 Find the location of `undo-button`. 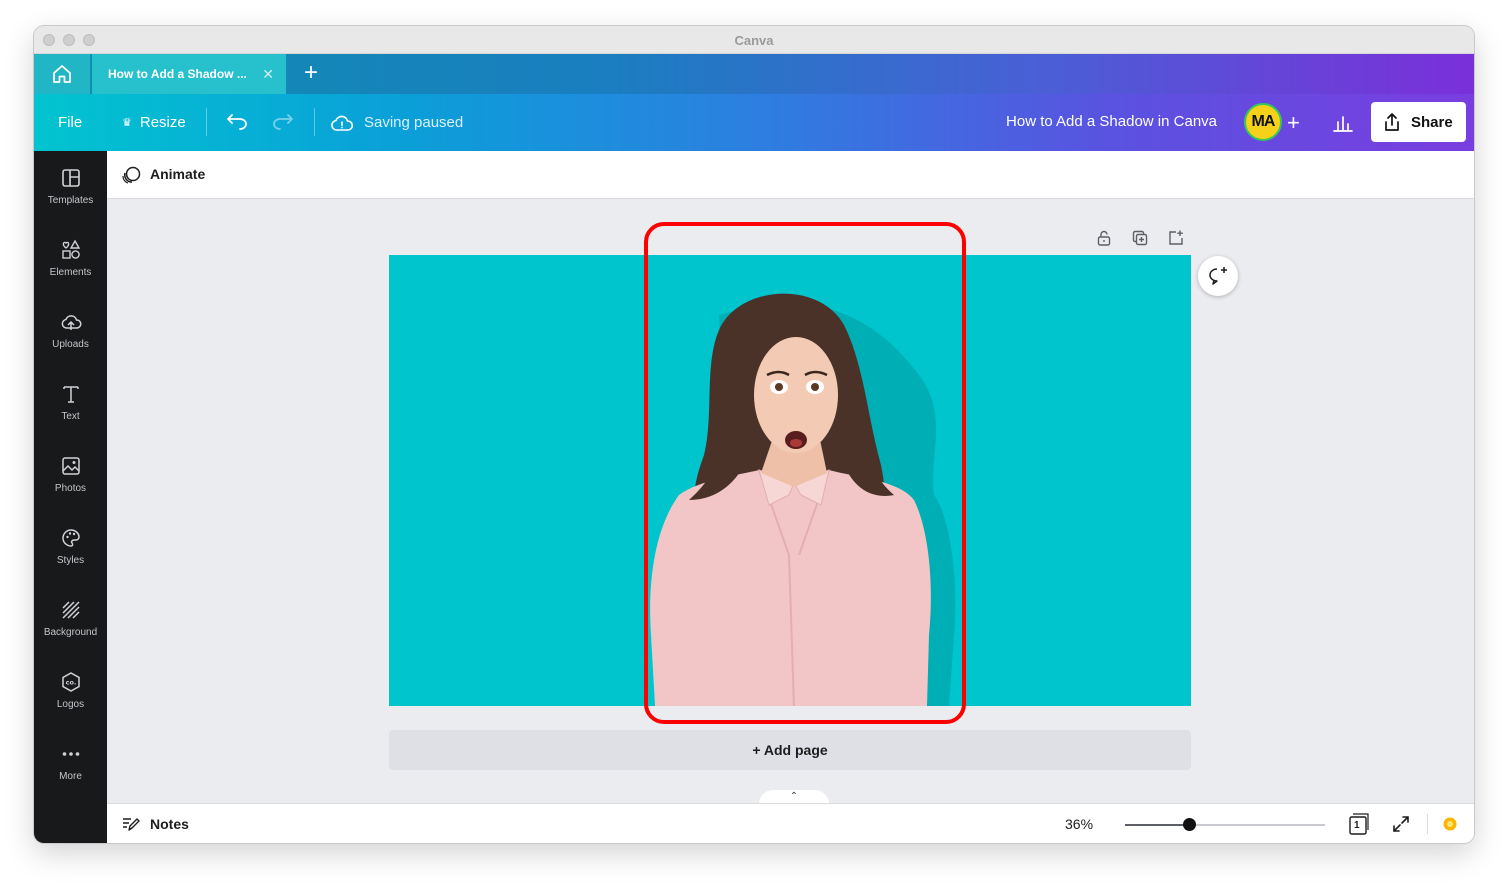

undo-button is located at coordinates (237, 122).